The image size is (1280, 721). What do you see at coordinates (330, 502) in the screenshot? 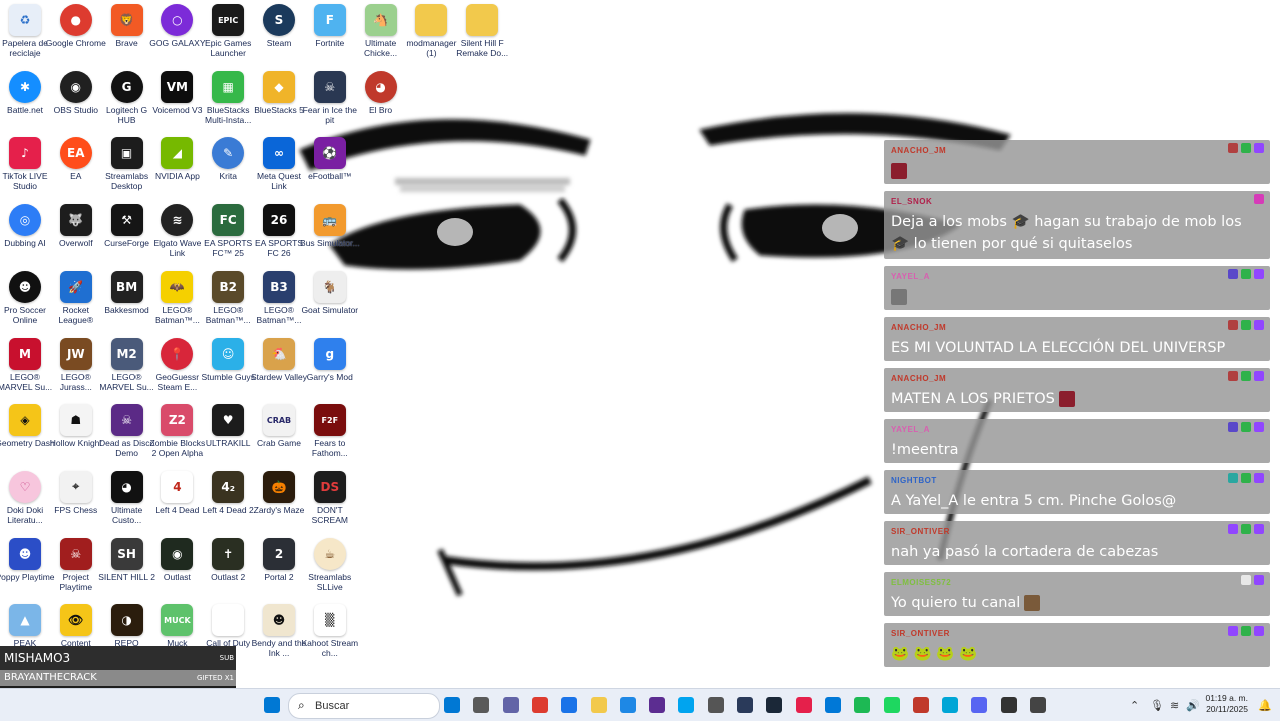
I see `desktop-icon: DS DON'T SCREAM` at bounding box center [330, 502].